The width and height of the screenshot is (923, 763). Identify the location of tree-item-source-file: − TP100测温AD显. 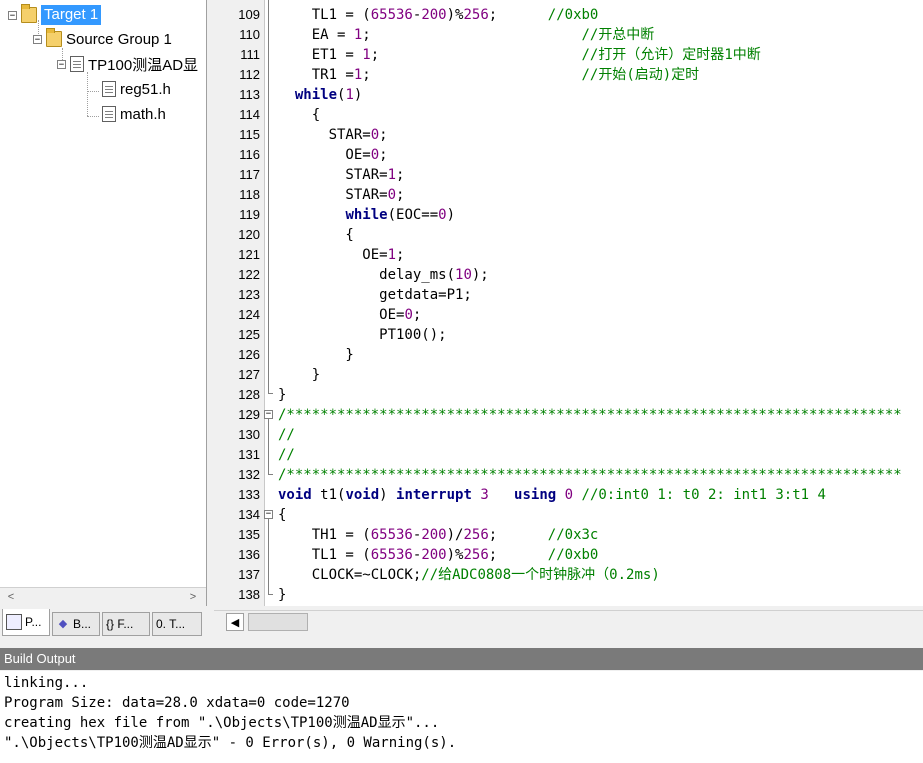
(127, 64).